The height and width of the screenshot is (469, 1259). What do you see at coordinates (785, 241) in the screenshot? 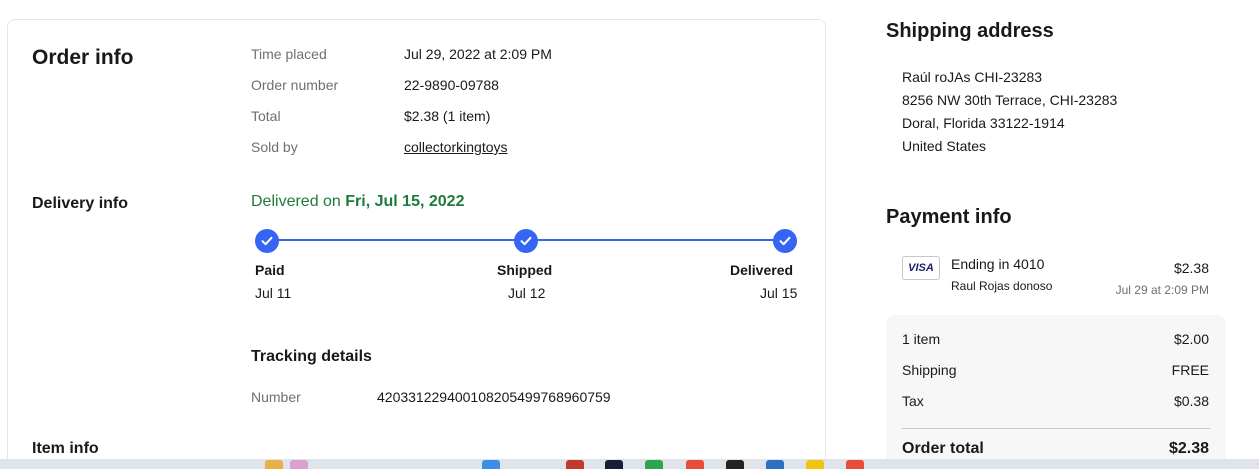
I see `delivered-check-icon` at bounding box center [785, 241].